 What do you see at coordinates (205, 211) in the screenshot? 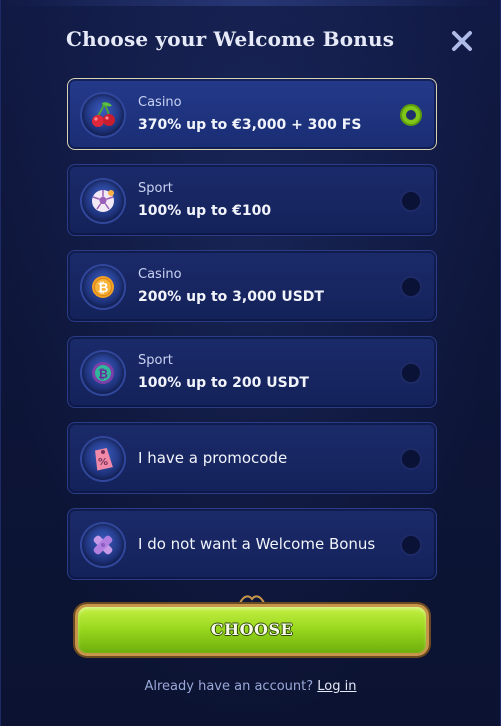
I see `option-title: 100% up to €100` at bounding box center [205, 211].